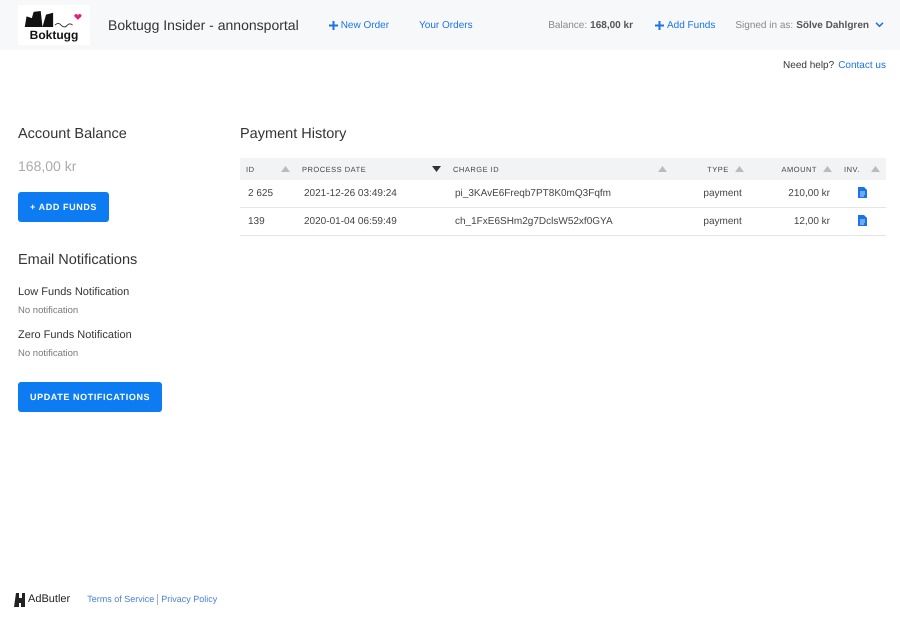 This screenshot has width=900, height=619. Describe the element at coordinates (808, 65) in the screenshot. I see `help-text: Need help?` at that location.